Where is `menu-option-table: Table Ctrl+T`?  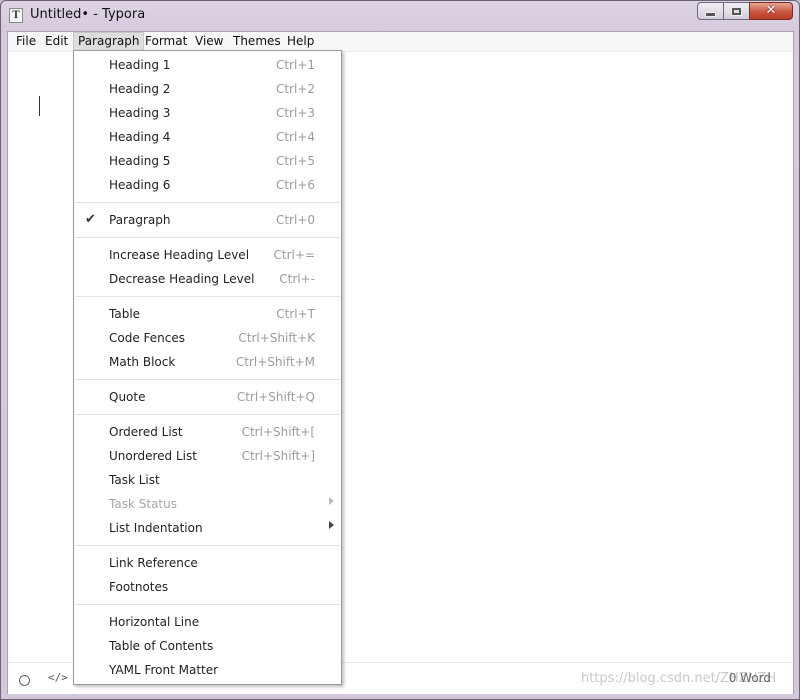 menu-option-table: Table Ctrl+T is located at coordinates (207, 315).